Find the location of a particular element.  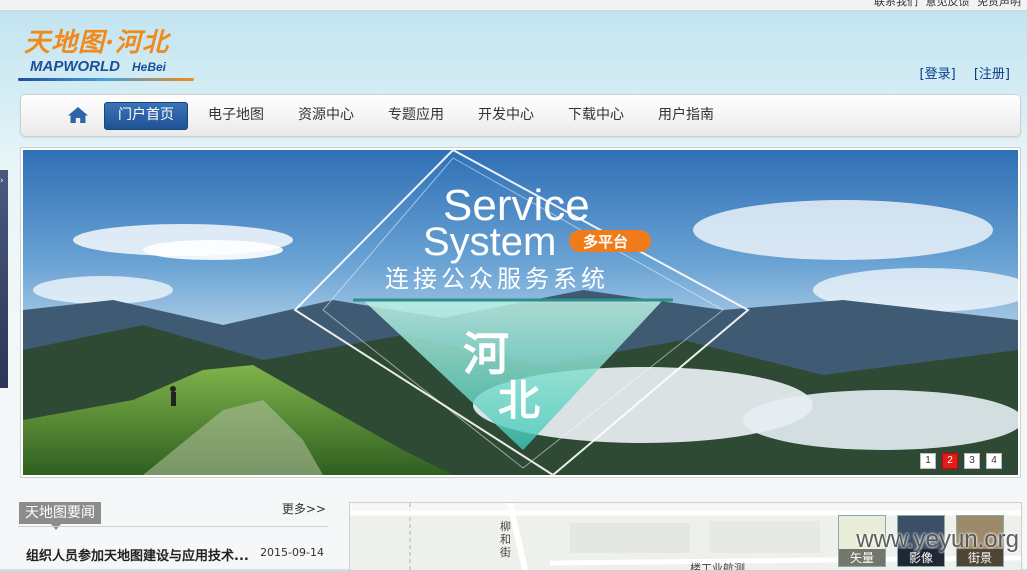

top-links: 联系我们 意见反馈 免责声明 is located at coordinates (945, 4).